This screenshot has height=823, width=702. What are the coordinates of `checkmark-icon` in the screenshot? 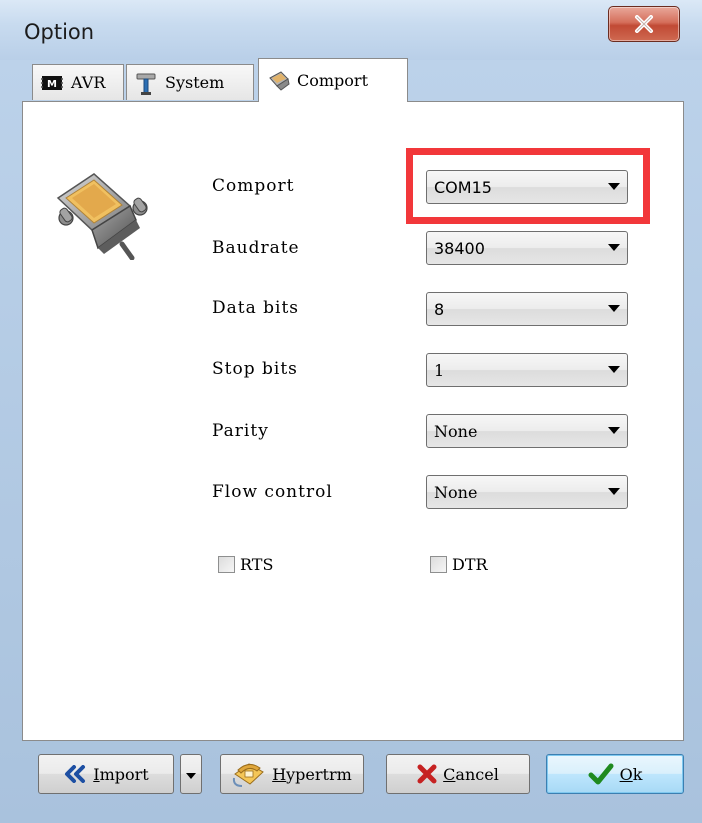 It's located at (601, 774).